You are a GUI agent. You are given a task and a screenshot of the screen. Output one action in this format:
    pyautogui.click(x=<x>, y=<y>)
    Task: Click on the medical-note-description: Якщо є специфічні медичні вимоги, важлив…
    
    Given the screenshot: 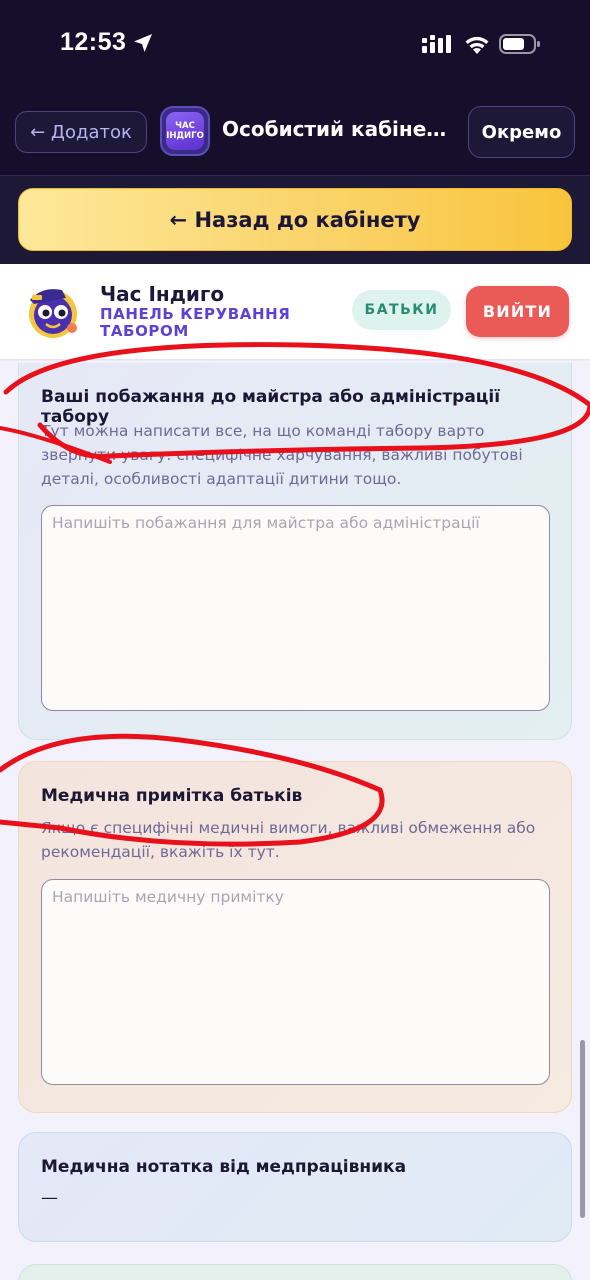 What is the action you would take?
    pyautogui.click(x=288, y=840)
    